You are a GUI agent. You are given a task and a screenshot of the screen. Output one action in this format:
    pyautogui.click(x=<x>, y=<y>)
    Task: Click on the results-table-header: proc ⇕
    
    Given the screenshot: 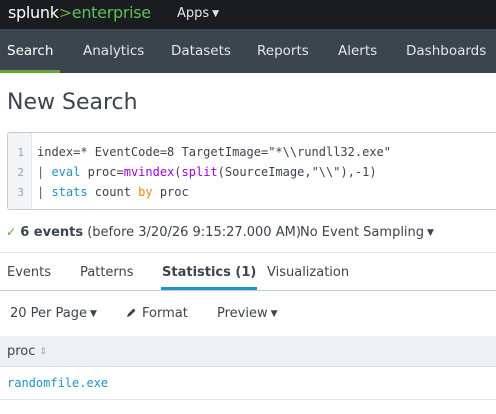 What is the action you would take?
    pyautogui.click(x=248, y=351)
    